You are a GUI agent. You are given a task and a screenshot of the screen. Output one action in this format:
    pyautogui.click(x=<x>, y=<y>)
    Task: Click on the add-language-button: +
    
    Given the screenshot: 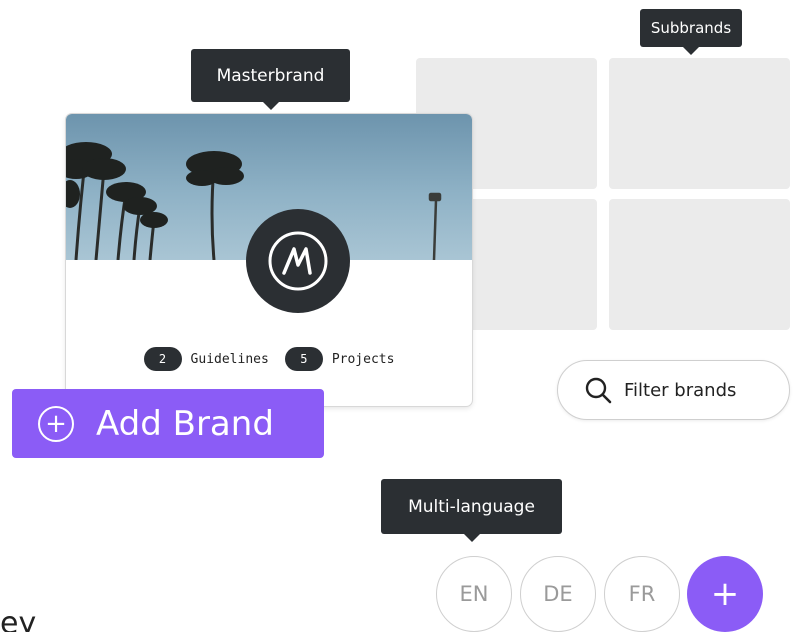 What is the action you would take?
    pyautogui.click(x=725, y=594)
    